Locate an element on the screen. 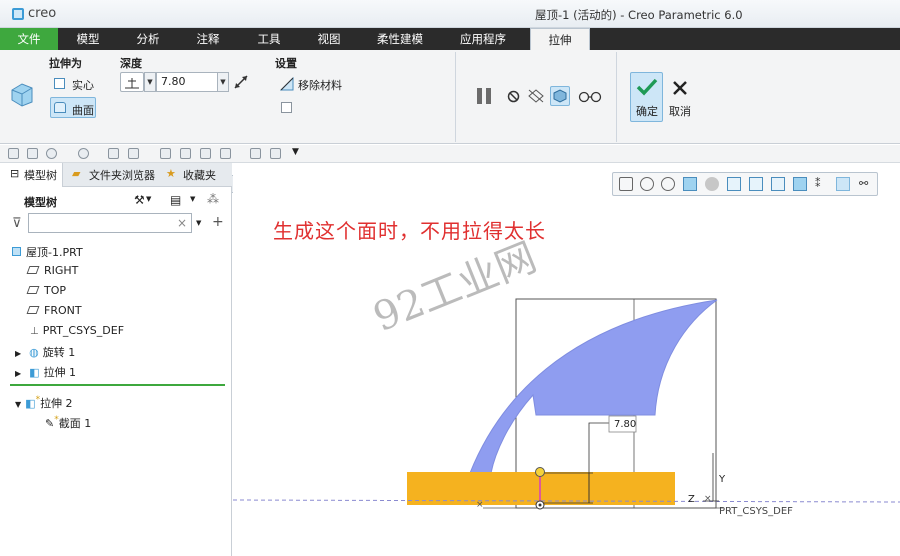 The width and height of the screenshot is (900, 556). undo-icon is located at coordinates (51, 153).